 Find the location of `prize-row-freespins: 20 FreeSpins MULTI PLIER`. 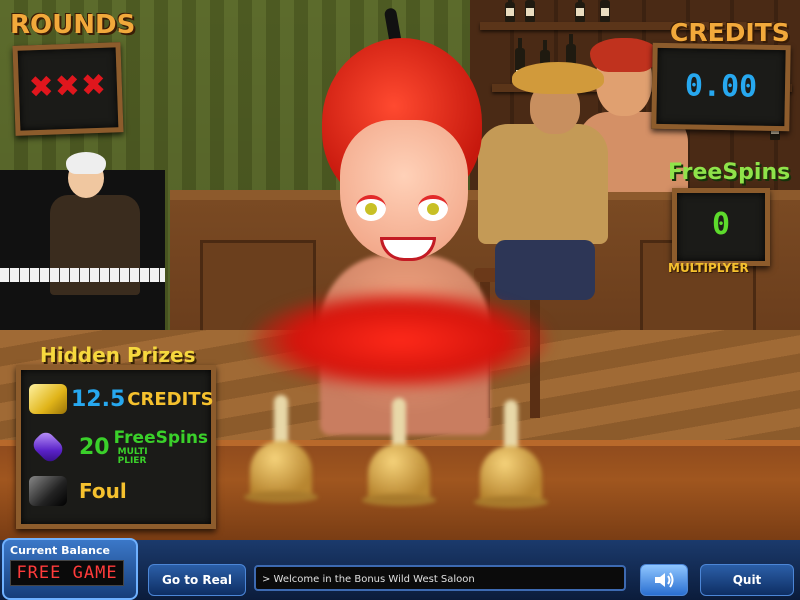

prize-row-freespins: 20 FreeSpins MULTI PLIER is located at coordinates (118, 447).